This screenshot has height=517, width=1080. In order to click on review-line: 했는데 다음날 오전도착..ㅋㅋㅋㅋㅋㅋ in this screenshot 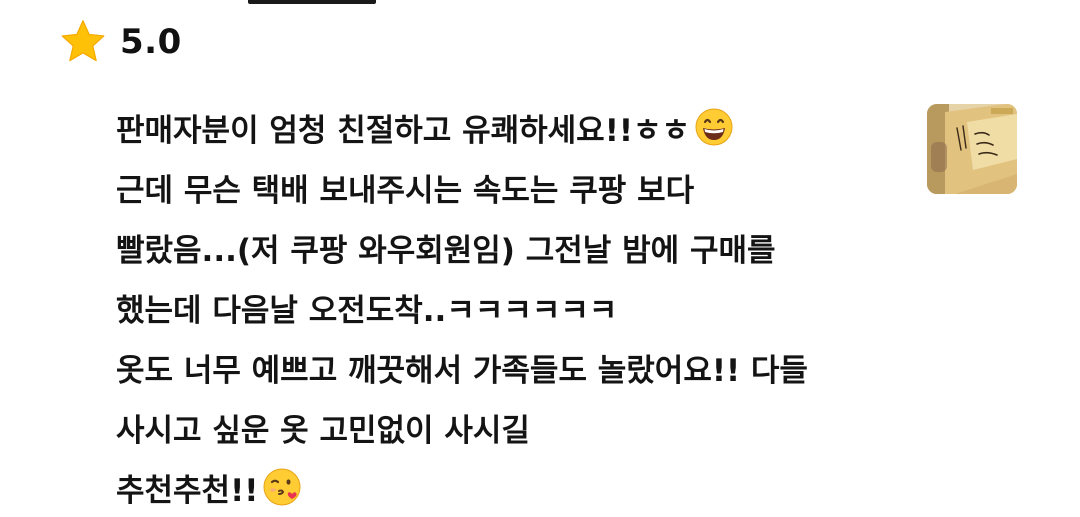, I will do `click(511, 307)`.